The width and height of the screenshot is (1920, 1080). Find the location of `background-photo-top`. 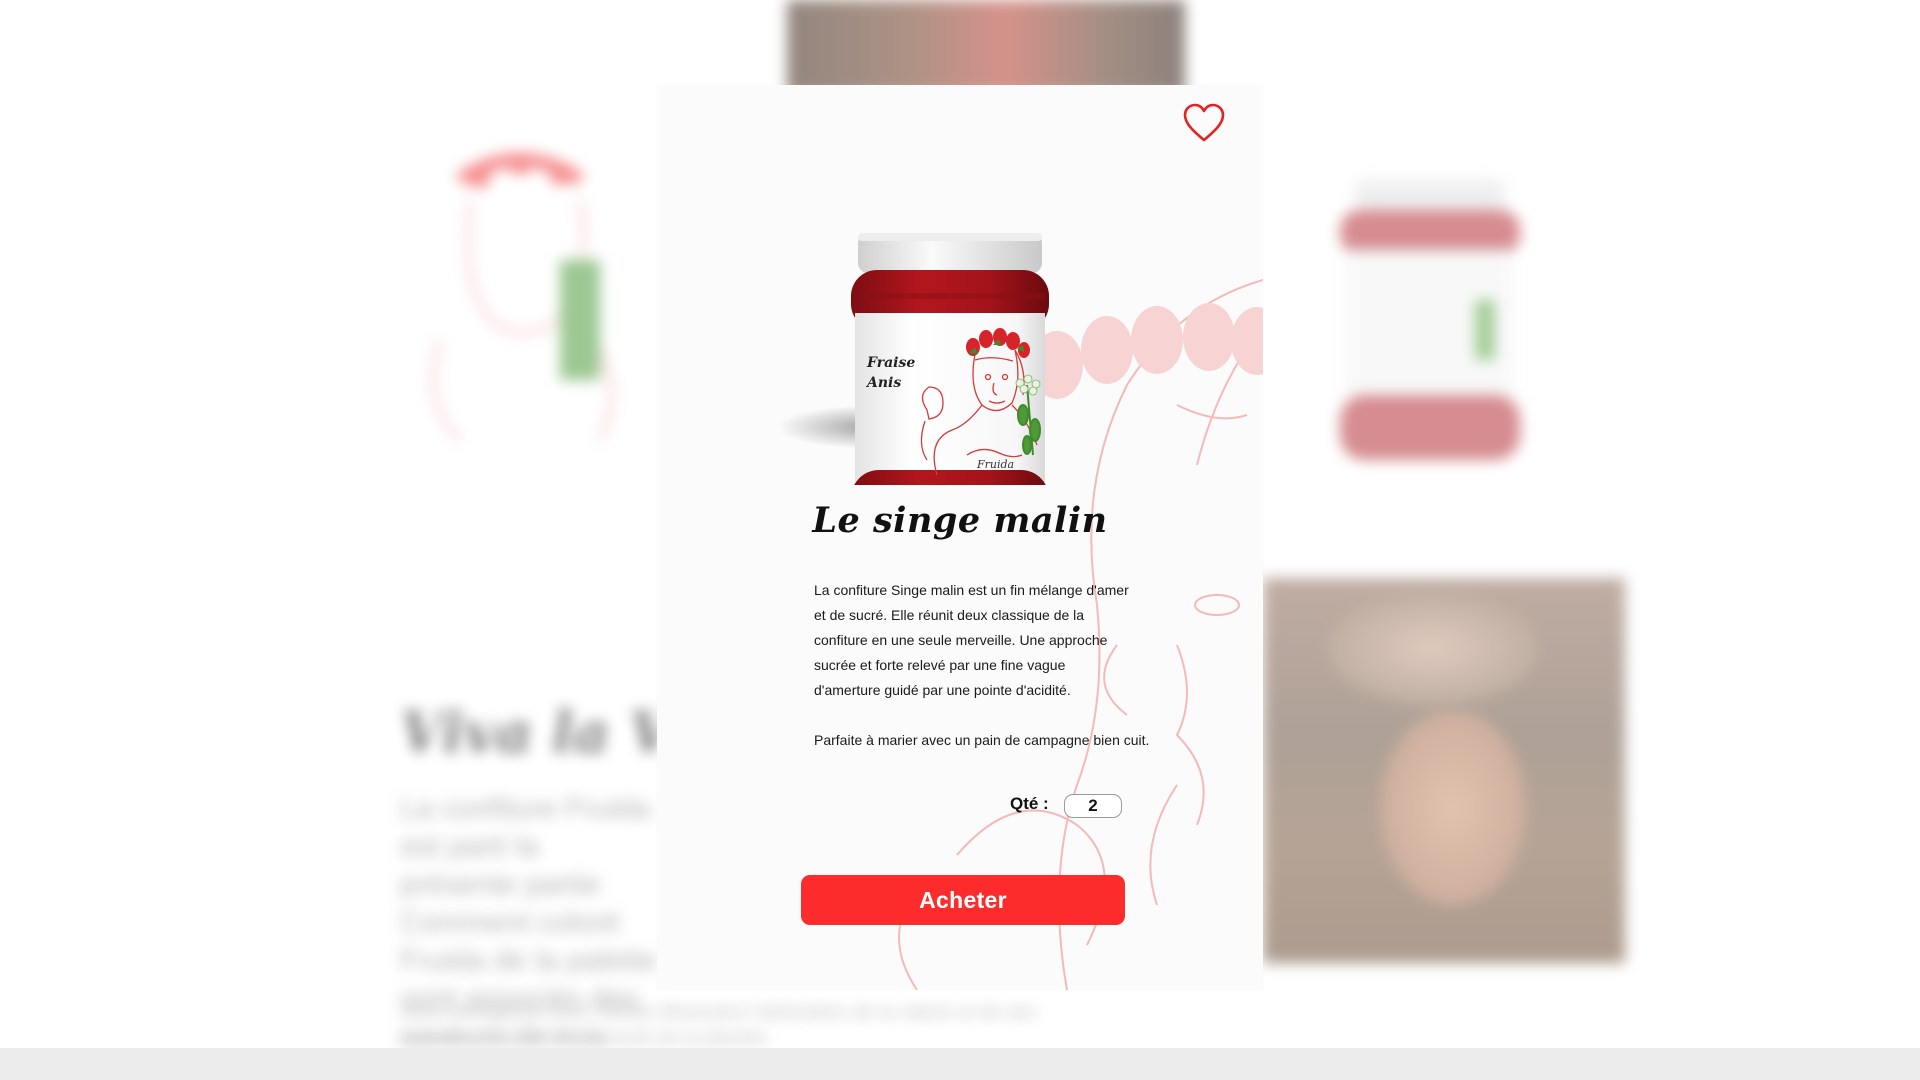

background-photo-top is located at coordinates (986, 47).